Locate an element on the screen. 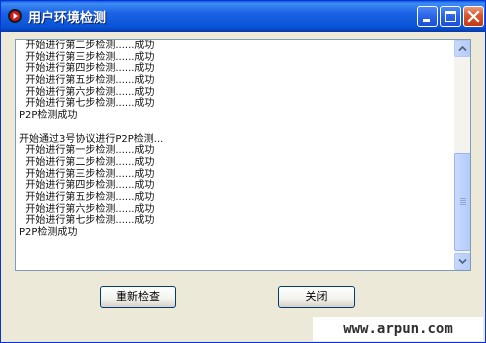 The height and width of the screenshot is (343, 486). close-icon is located at coordinates (473, 16).